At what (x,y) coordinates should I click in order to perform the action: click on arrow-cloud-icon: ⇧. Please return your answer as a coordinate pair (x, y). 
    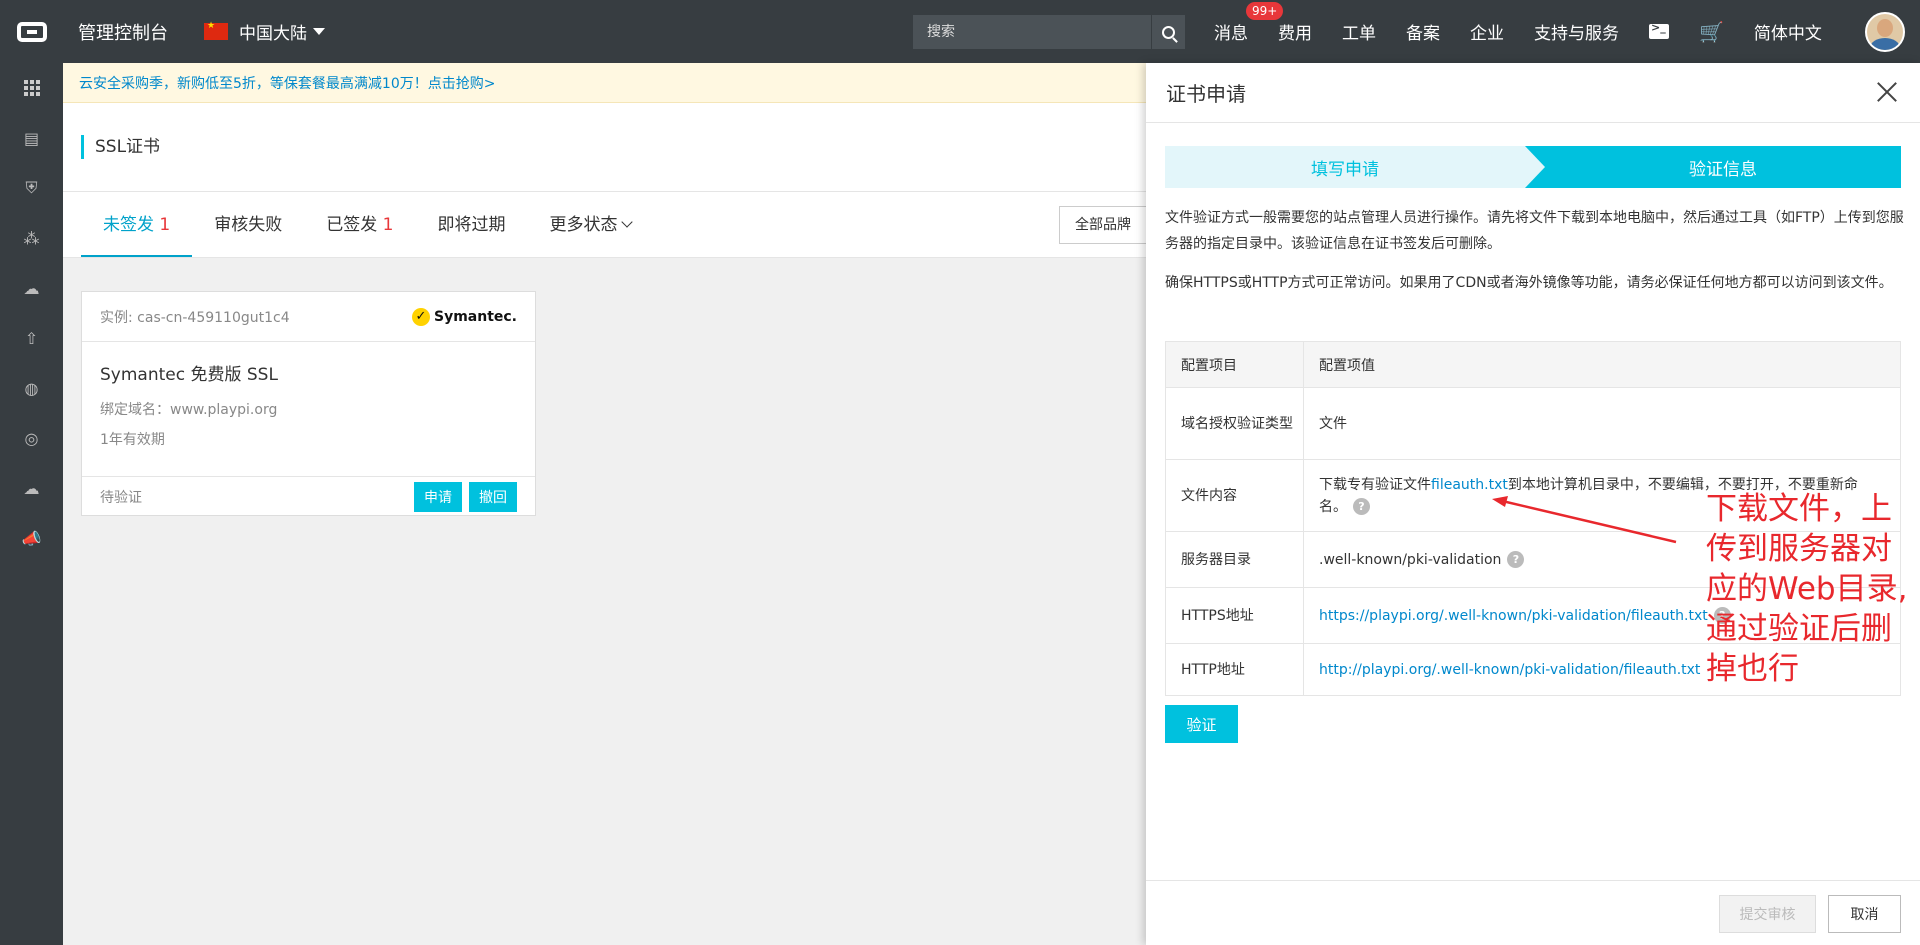
    Looking at the image, I should click on (31, 338).